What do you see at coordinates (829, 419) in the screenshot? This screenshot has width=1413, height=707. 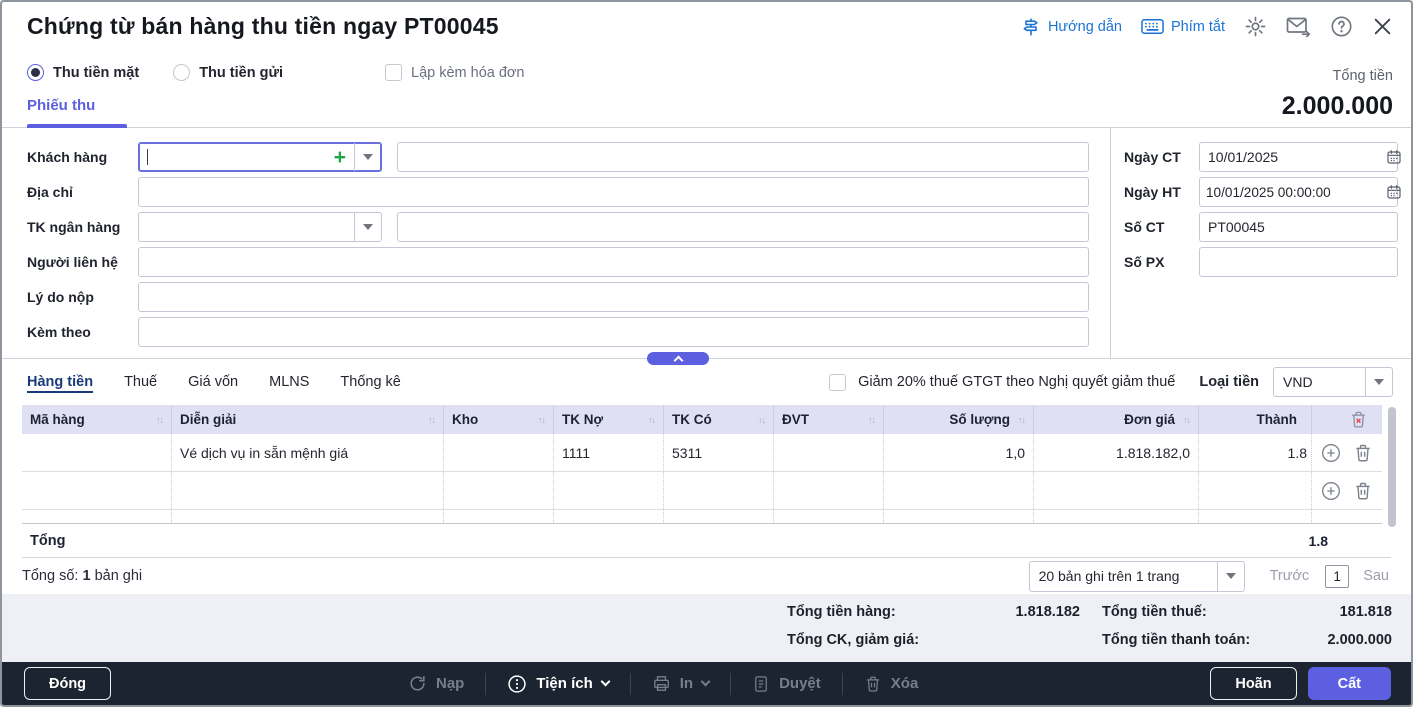 I see `col-header-dvt: ĐVT ↑↓` at bounding box center [829, 419].